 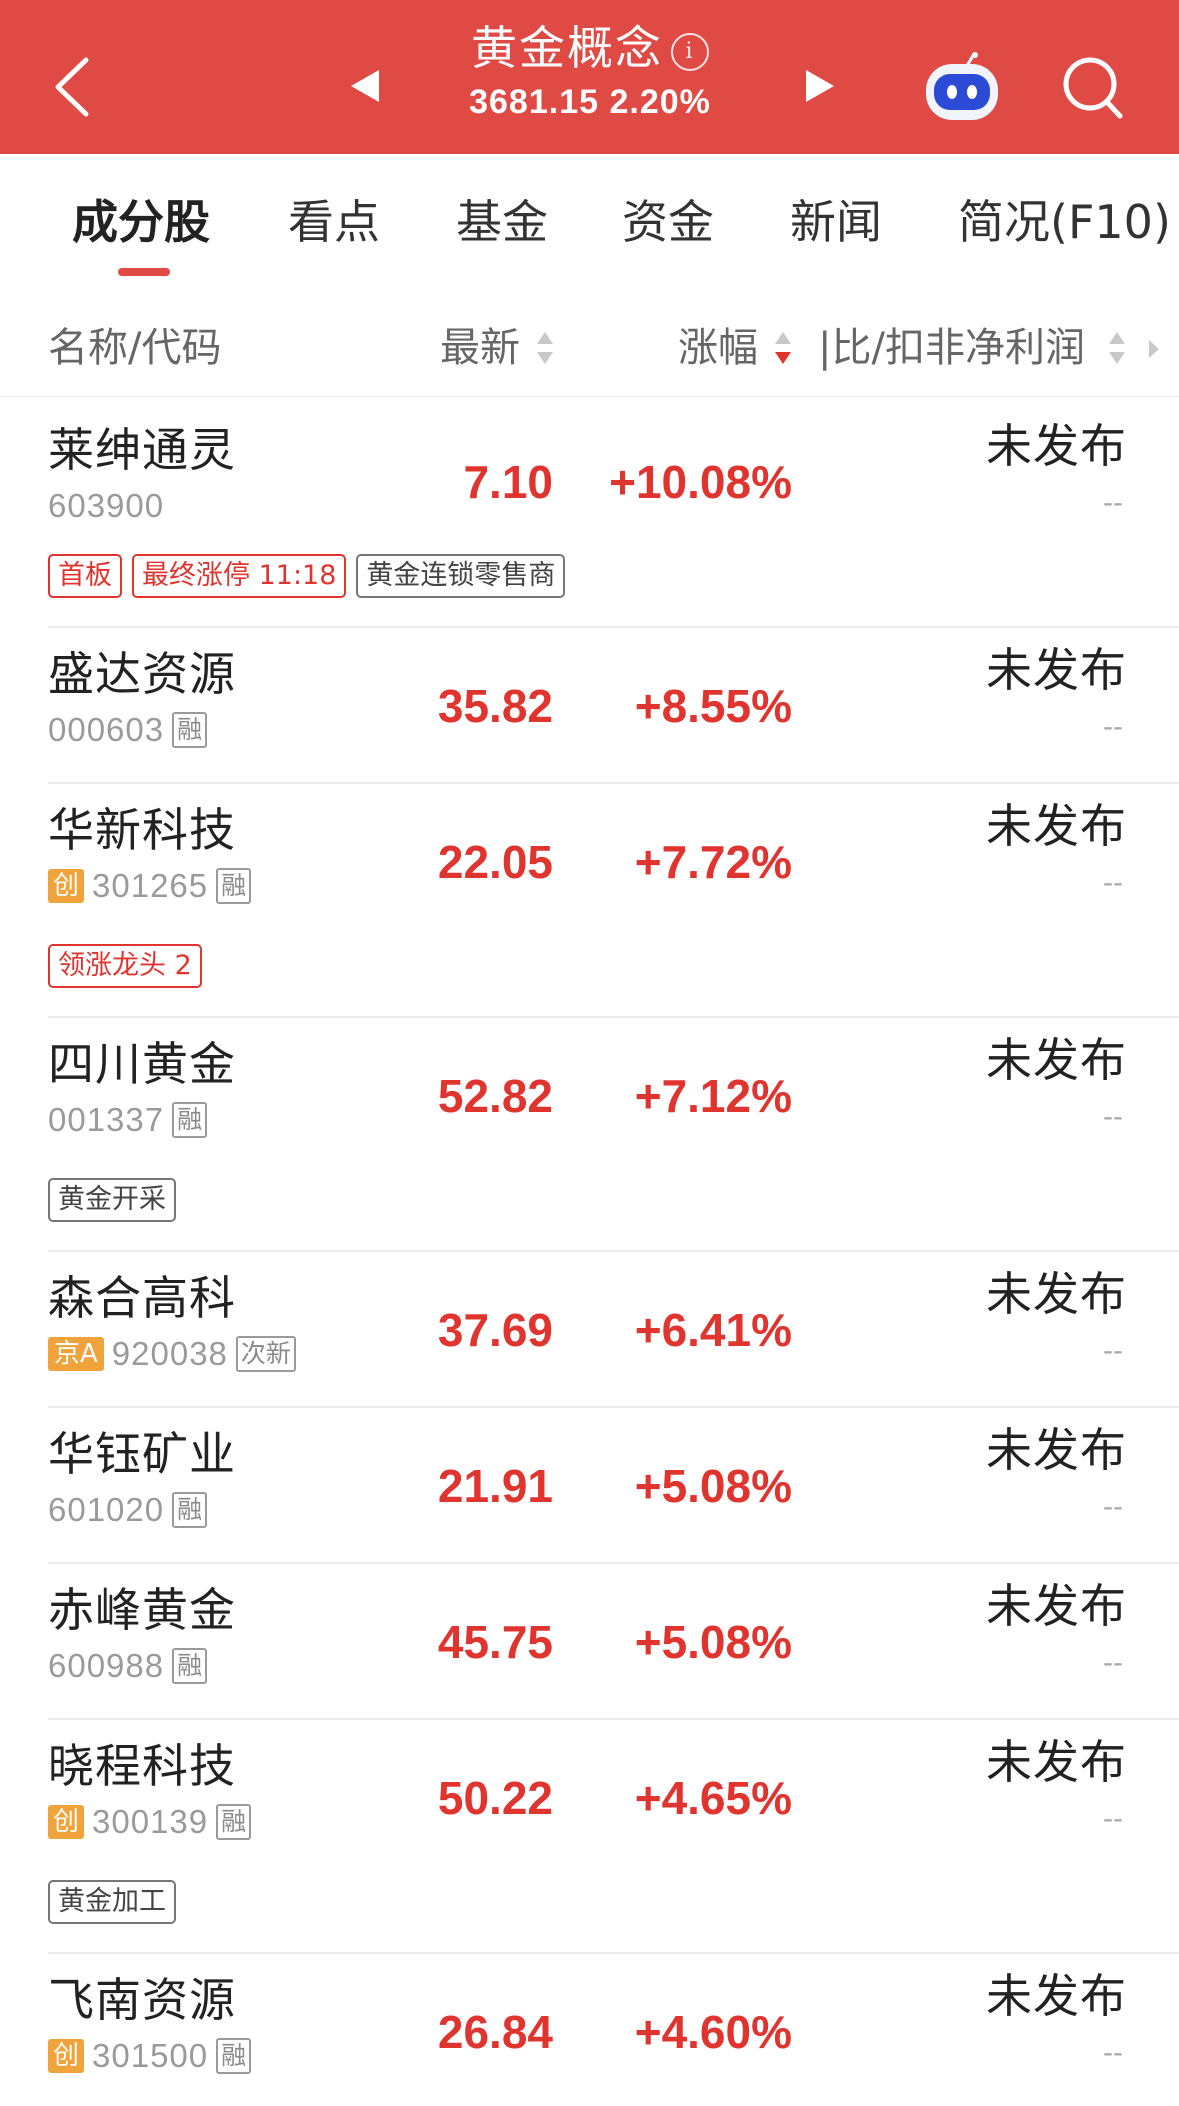 I want to click on column-profit: |比/扣非净利润, so click(x=951, y=348).